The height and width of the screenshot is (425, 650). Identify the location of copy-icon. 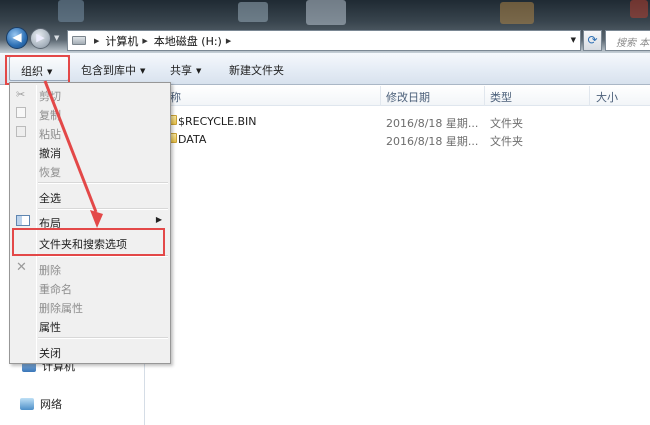
(21, 112).